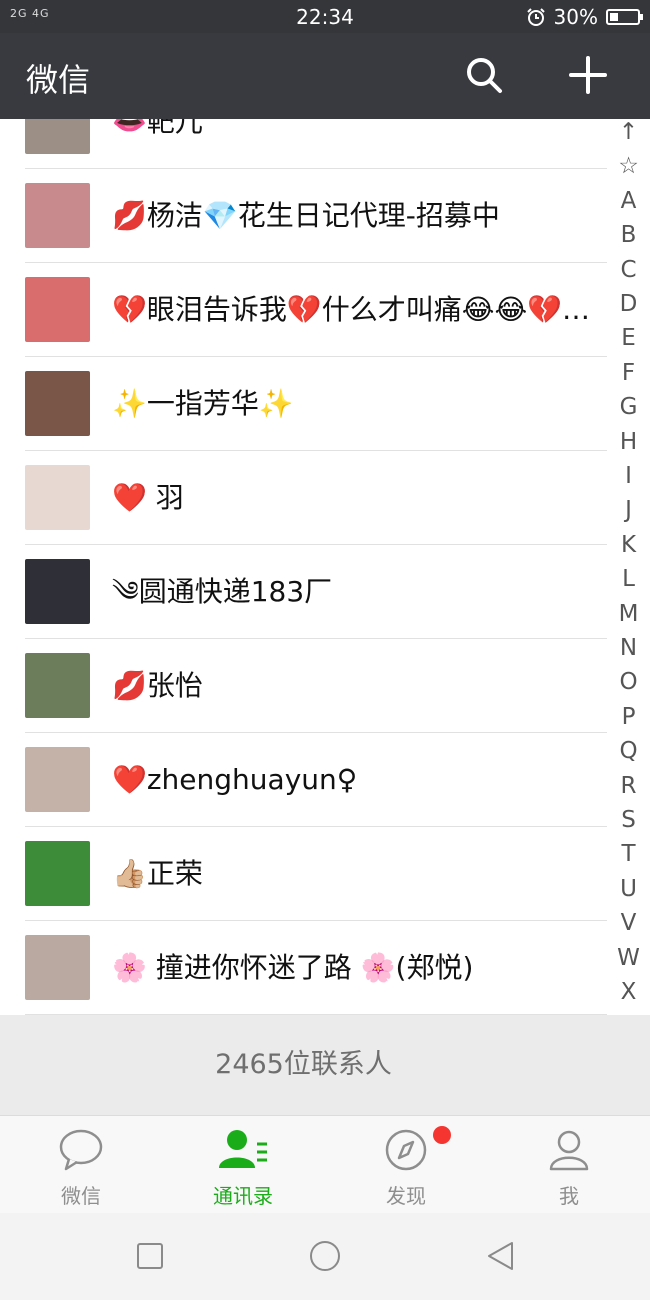 The width and height of the screenshot is (650, 1300). I want to click on index-letter: ↑, so click(628, 132).